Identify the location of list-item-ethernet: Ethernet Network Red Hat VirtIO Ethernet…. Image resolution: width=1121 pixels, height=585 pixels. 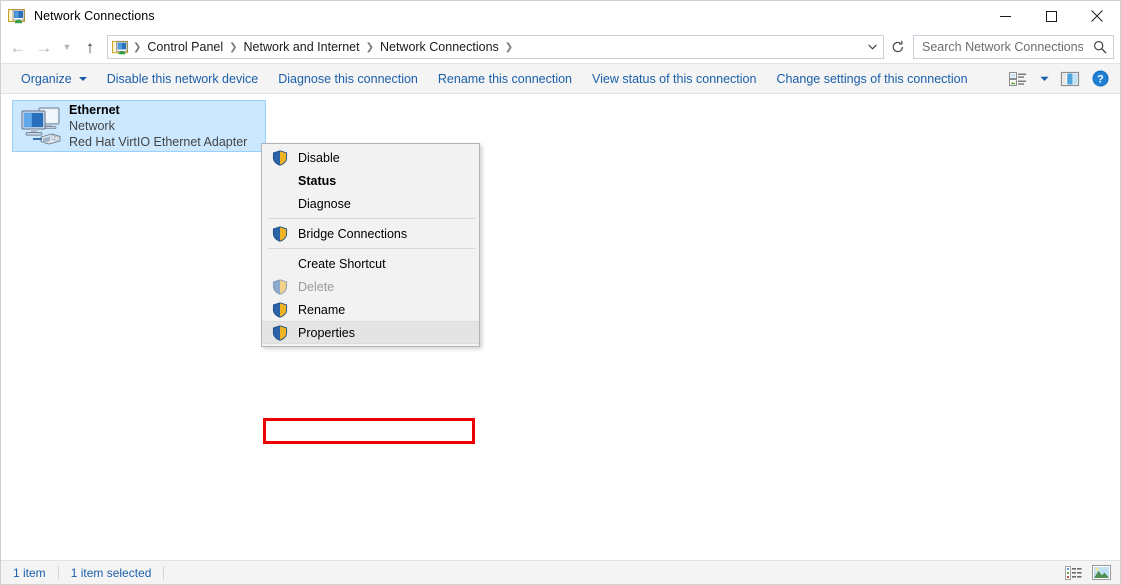
(139, 126).